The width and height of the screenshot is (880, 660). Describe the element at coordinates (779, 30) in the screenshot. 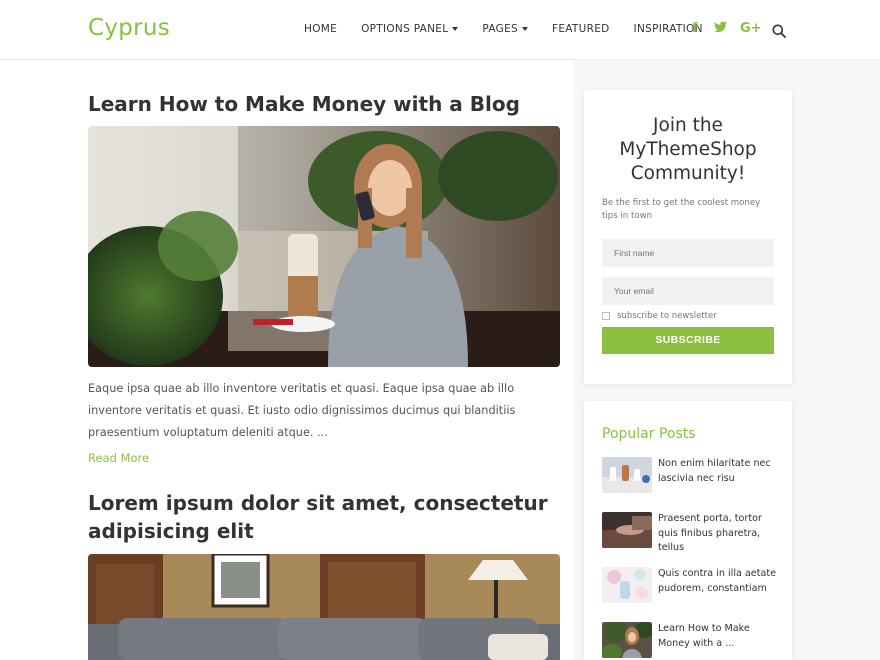

I see `search-icon` at that location.